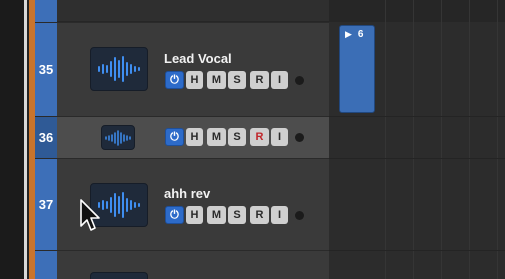  What do you see at coordinates (182, 11) in the screenshot?
I see `track-header-partial-top` at bounding box center [182, 11].